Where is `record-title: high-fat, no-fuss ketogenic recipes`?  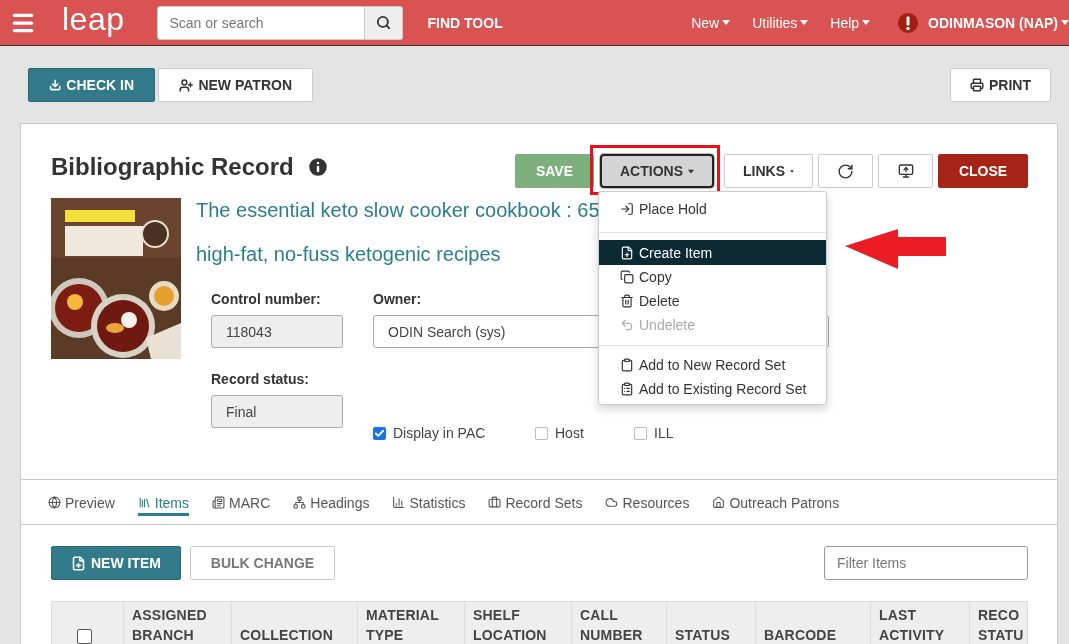
record-title: high-fat, no-fuss ketogenic recipes is located at coordinates (348, 254).